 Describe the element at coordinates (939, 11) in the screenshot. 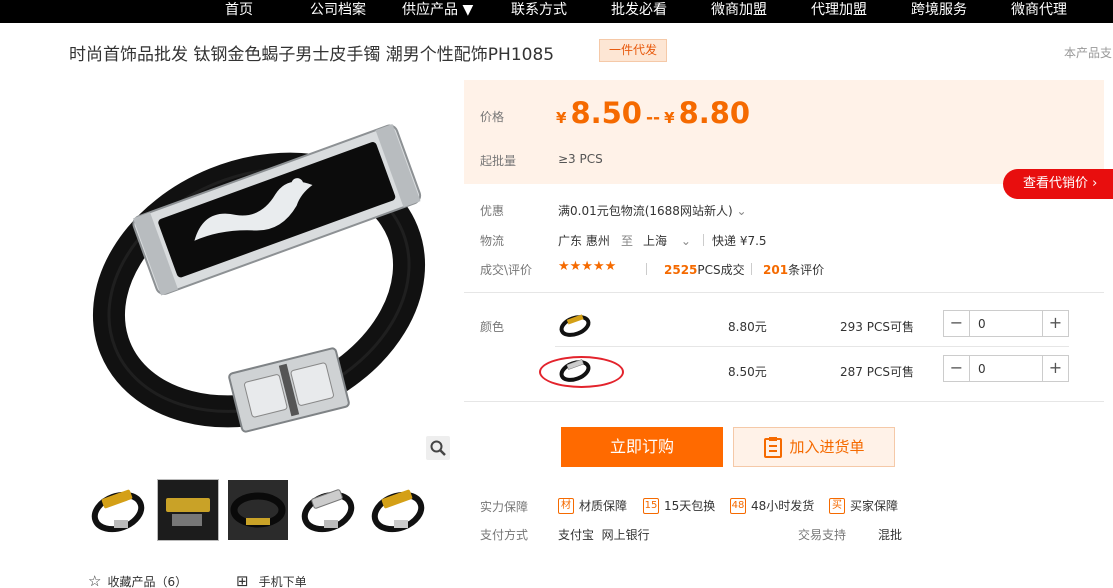

I see `nav-cross-border: 跨境服务` at that location.